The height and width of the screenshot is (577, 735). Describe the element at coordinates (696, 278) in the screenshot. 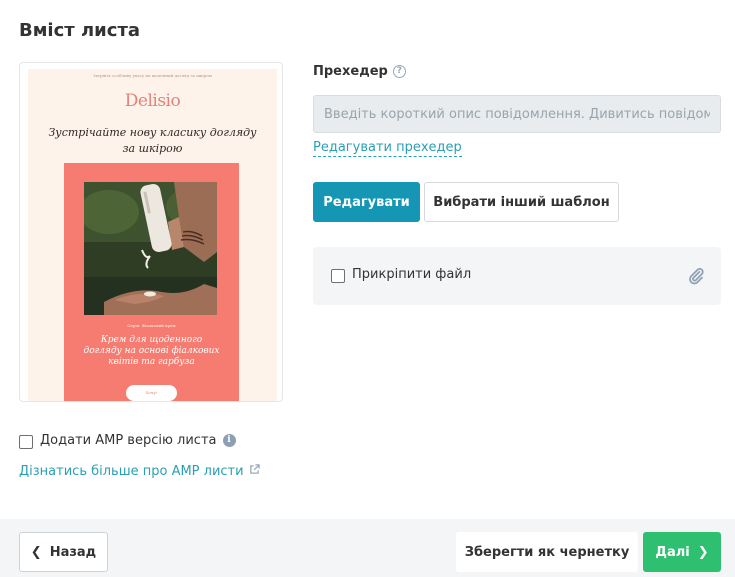

I see `paperclip-icon` at that location.